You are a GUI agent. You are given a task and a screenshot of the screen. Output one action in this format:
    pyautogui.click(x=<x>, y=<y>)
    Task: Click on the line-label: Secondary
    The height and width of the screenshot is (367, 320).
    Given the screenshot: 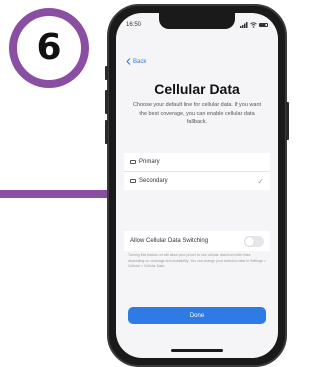 What is the action you would take?
    pyautogui.click(x=153, y=181)
    